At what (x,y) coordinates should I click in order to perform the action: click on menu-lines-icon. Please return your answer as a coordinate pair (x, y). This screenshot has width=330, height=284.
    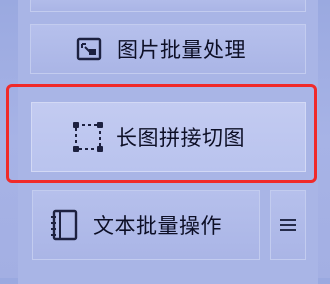
    Looking at the image, I should click on (288, 225).